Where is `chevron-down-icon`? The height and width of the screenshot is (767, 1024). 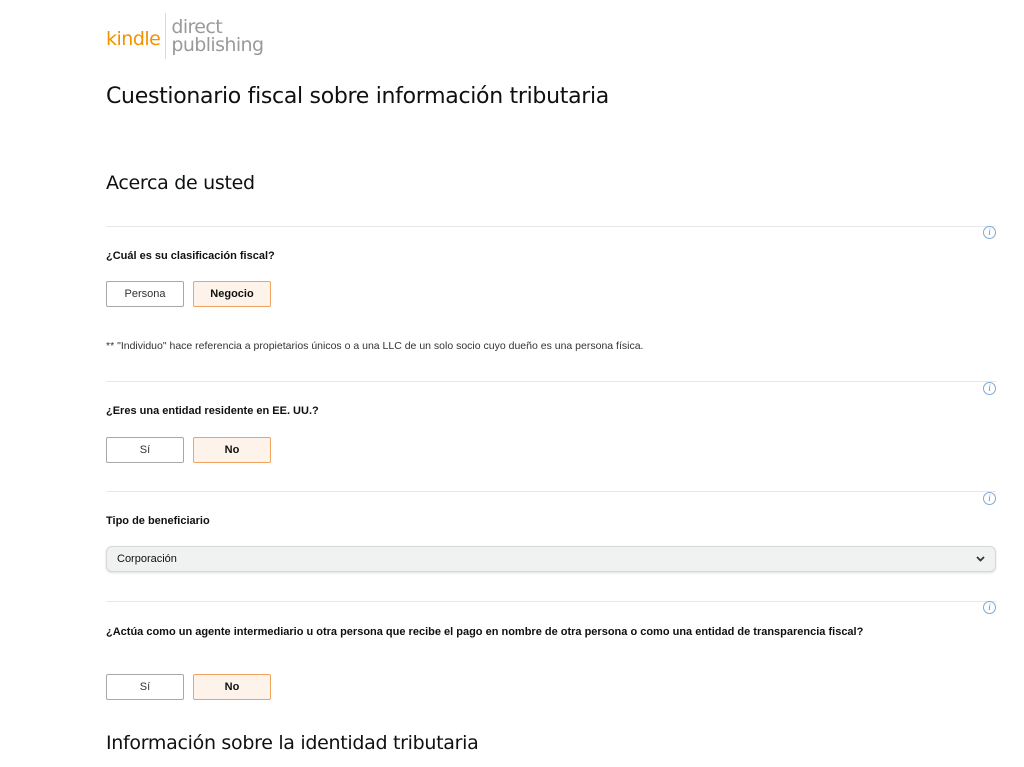
chevron-down-icon is located at coordinates (980, 559).